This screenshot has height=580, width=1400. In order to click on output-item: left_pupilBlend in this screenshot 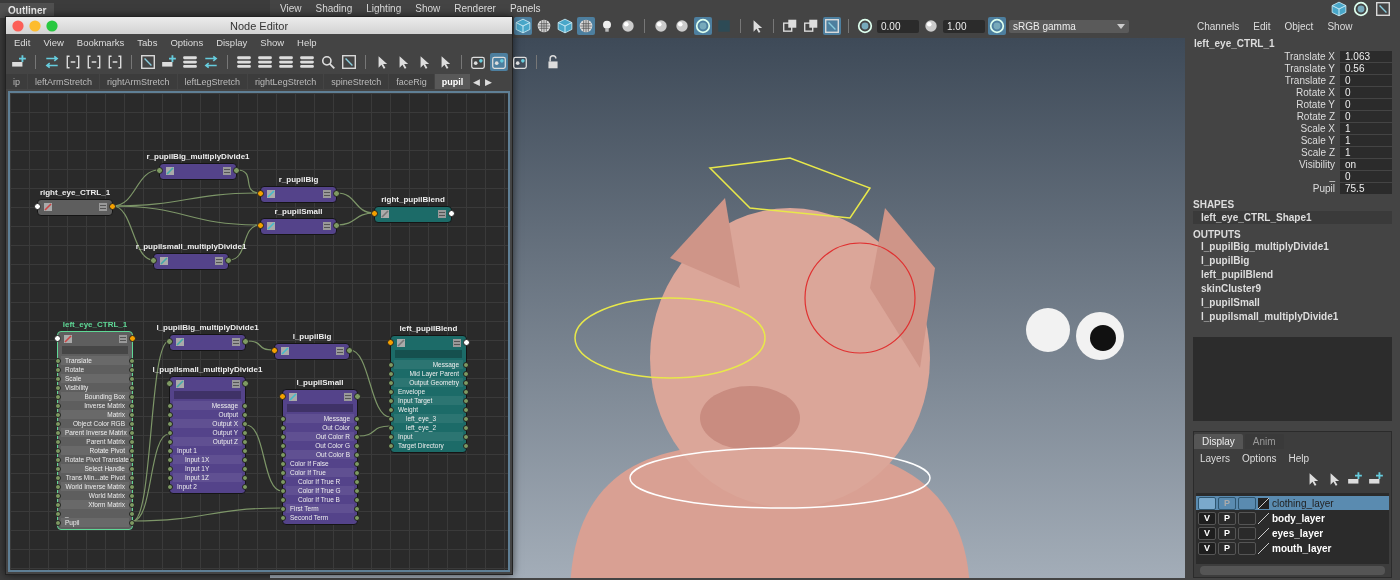, I will do `click(1292, 275)`.